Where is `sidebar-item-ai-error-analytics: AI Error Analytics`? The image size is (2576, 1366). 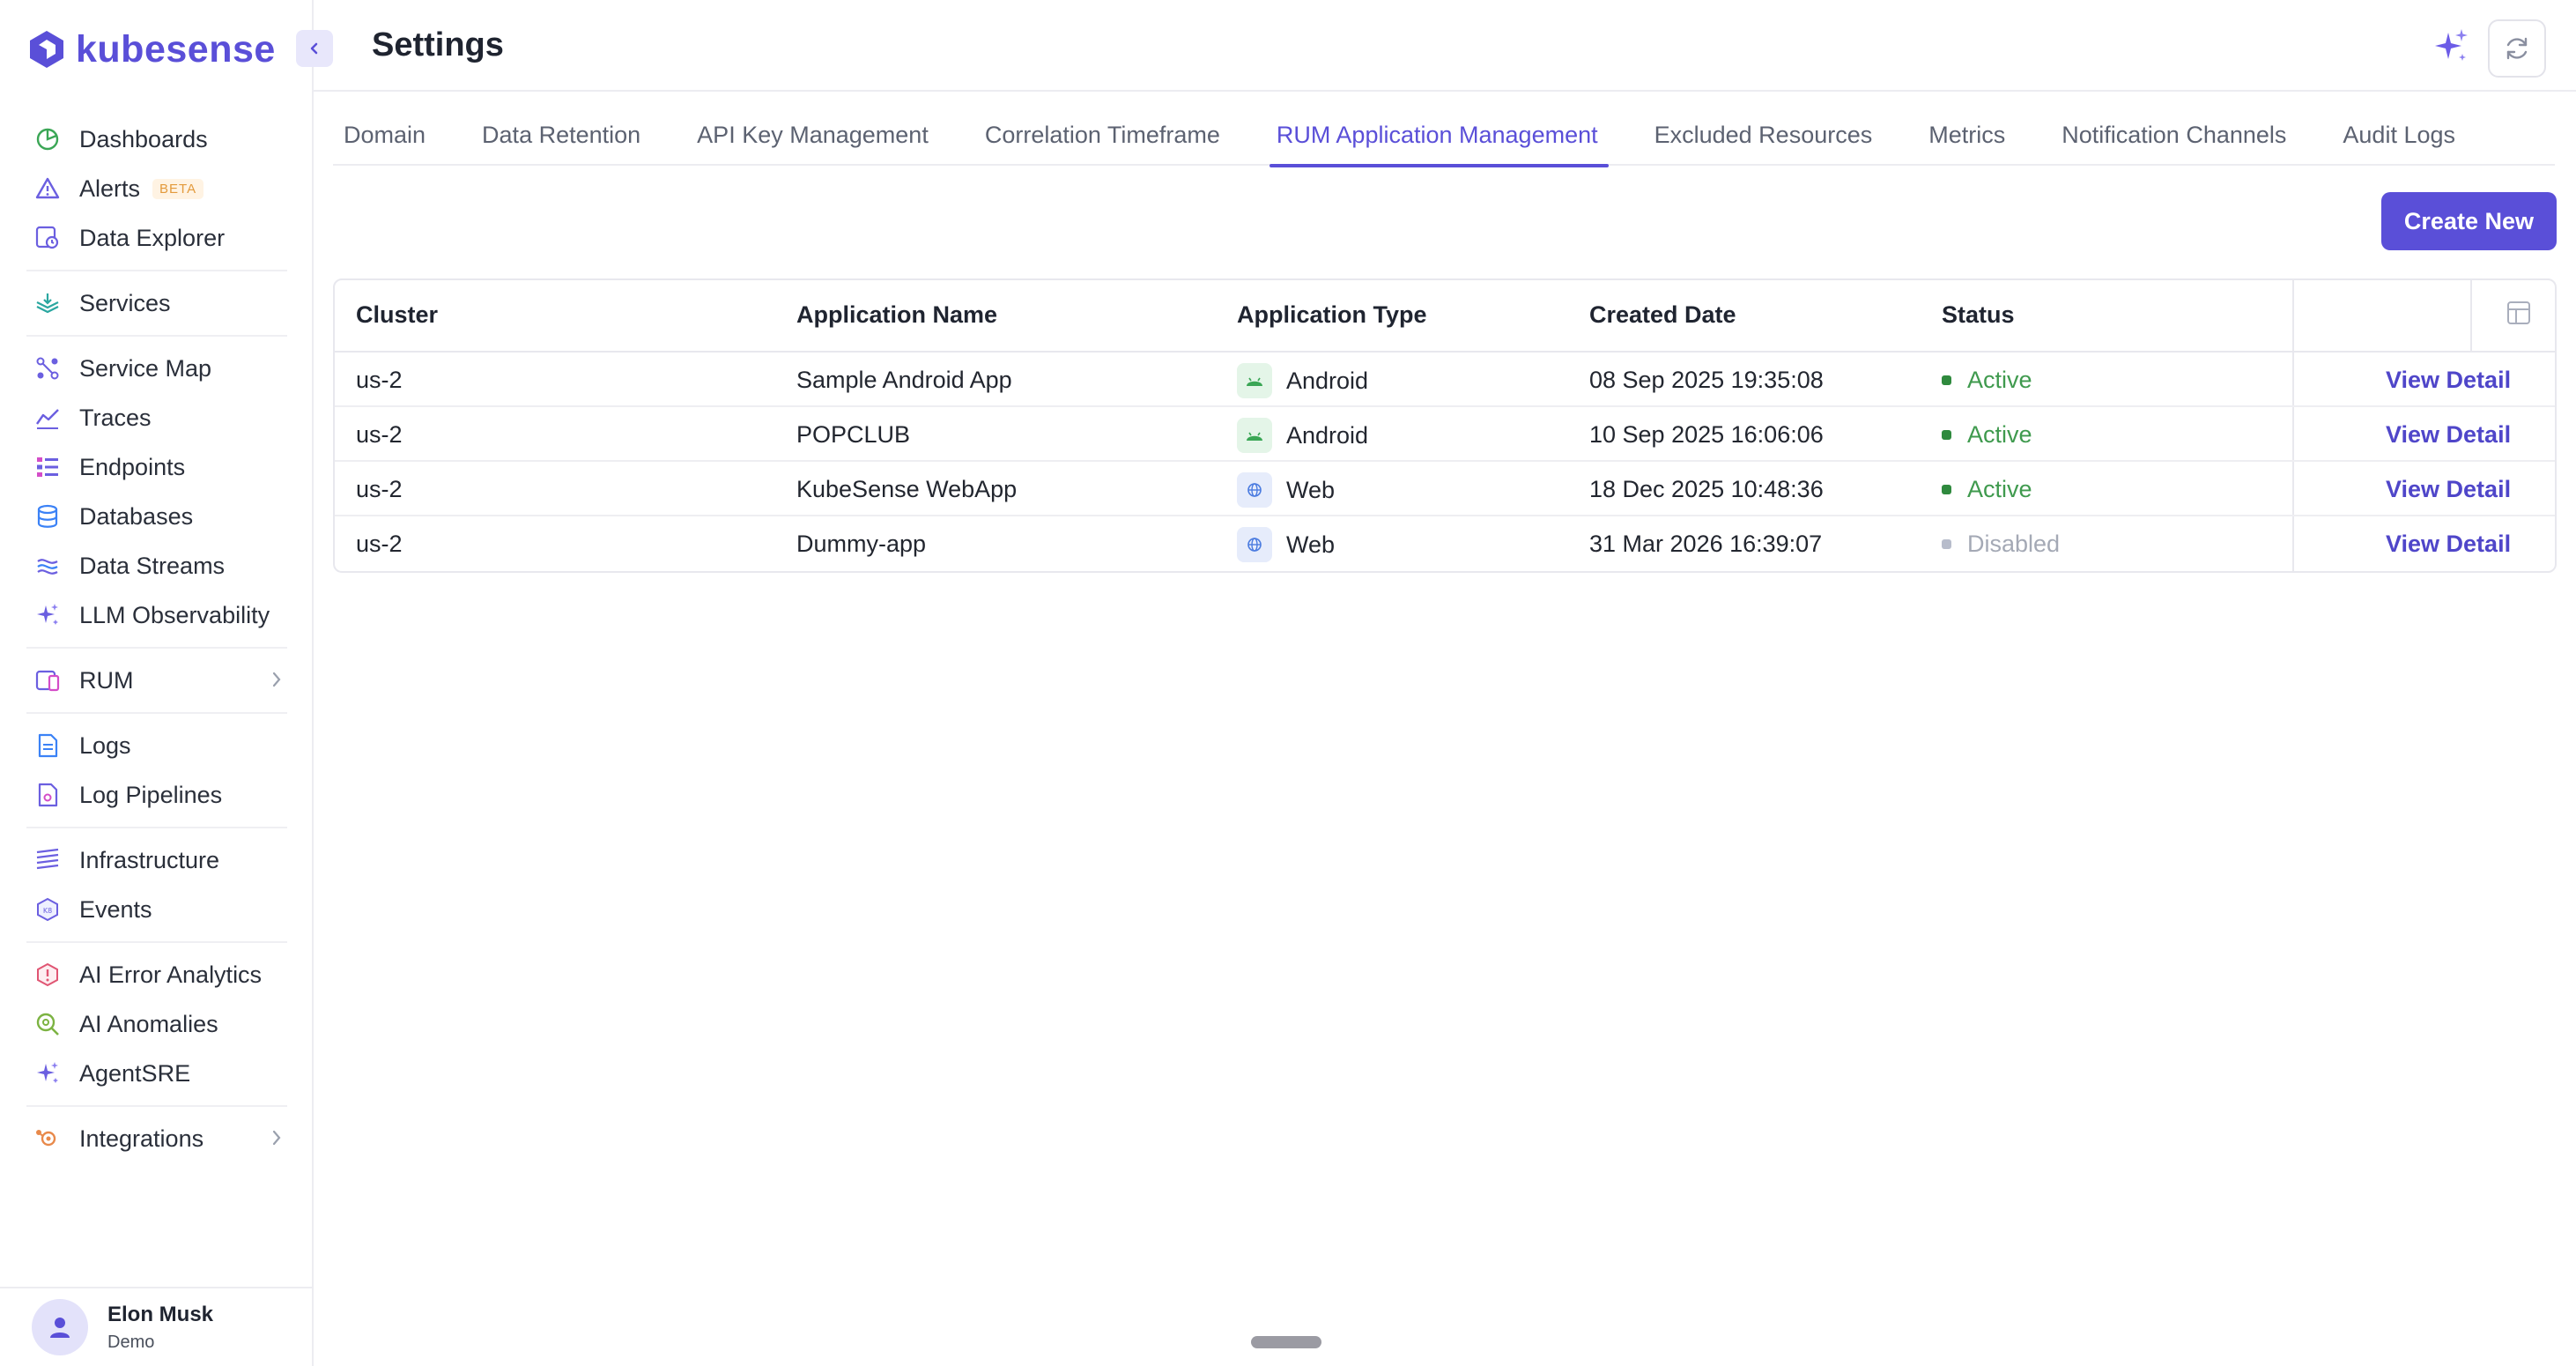 sidebar-item-ai-error-analytics: AI Error Analytics is located at coordinates (156, 974).